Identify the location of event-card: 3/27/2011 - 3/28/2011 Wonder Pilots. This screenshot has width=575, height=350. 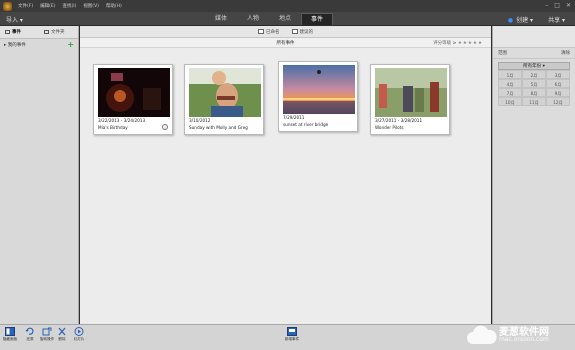
(410, 99).